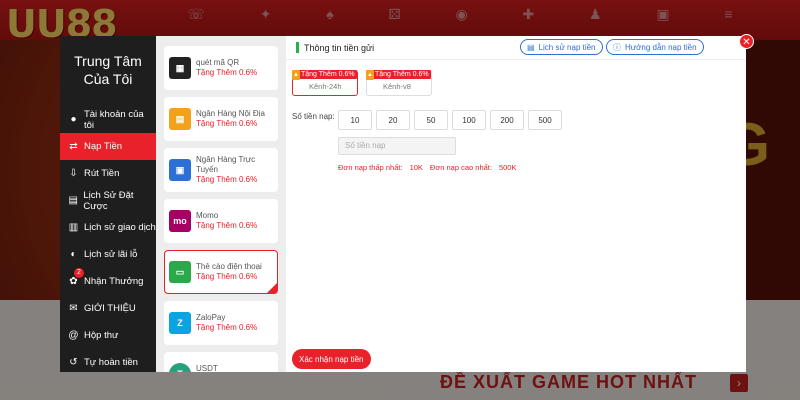 Image resolution: width=800 pixels, height=400 pixels. I want to click on confirm-deposit-button: Xác nhận nạp tiền, so click(331, 359).